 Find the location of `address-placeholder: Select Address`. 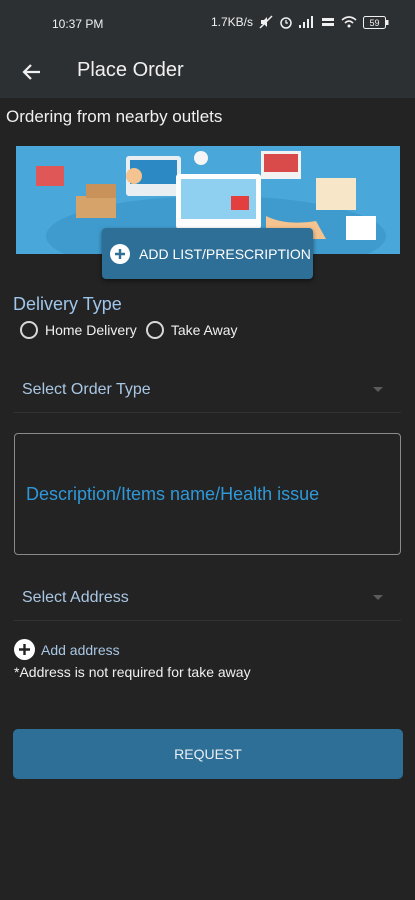

address-placeholder: Select Address is located at coordinates (75, 597).